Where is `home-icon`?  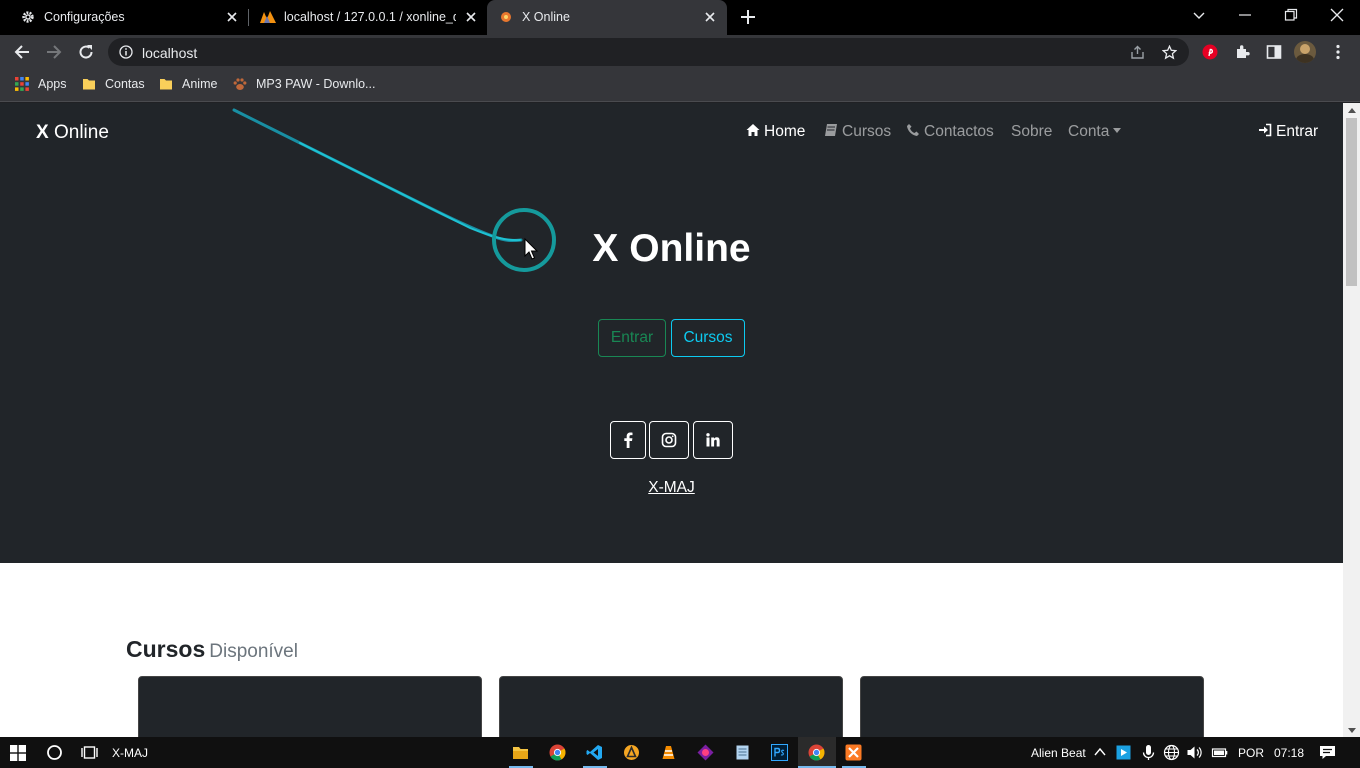 home-icon is located at coordinates (753, 130).